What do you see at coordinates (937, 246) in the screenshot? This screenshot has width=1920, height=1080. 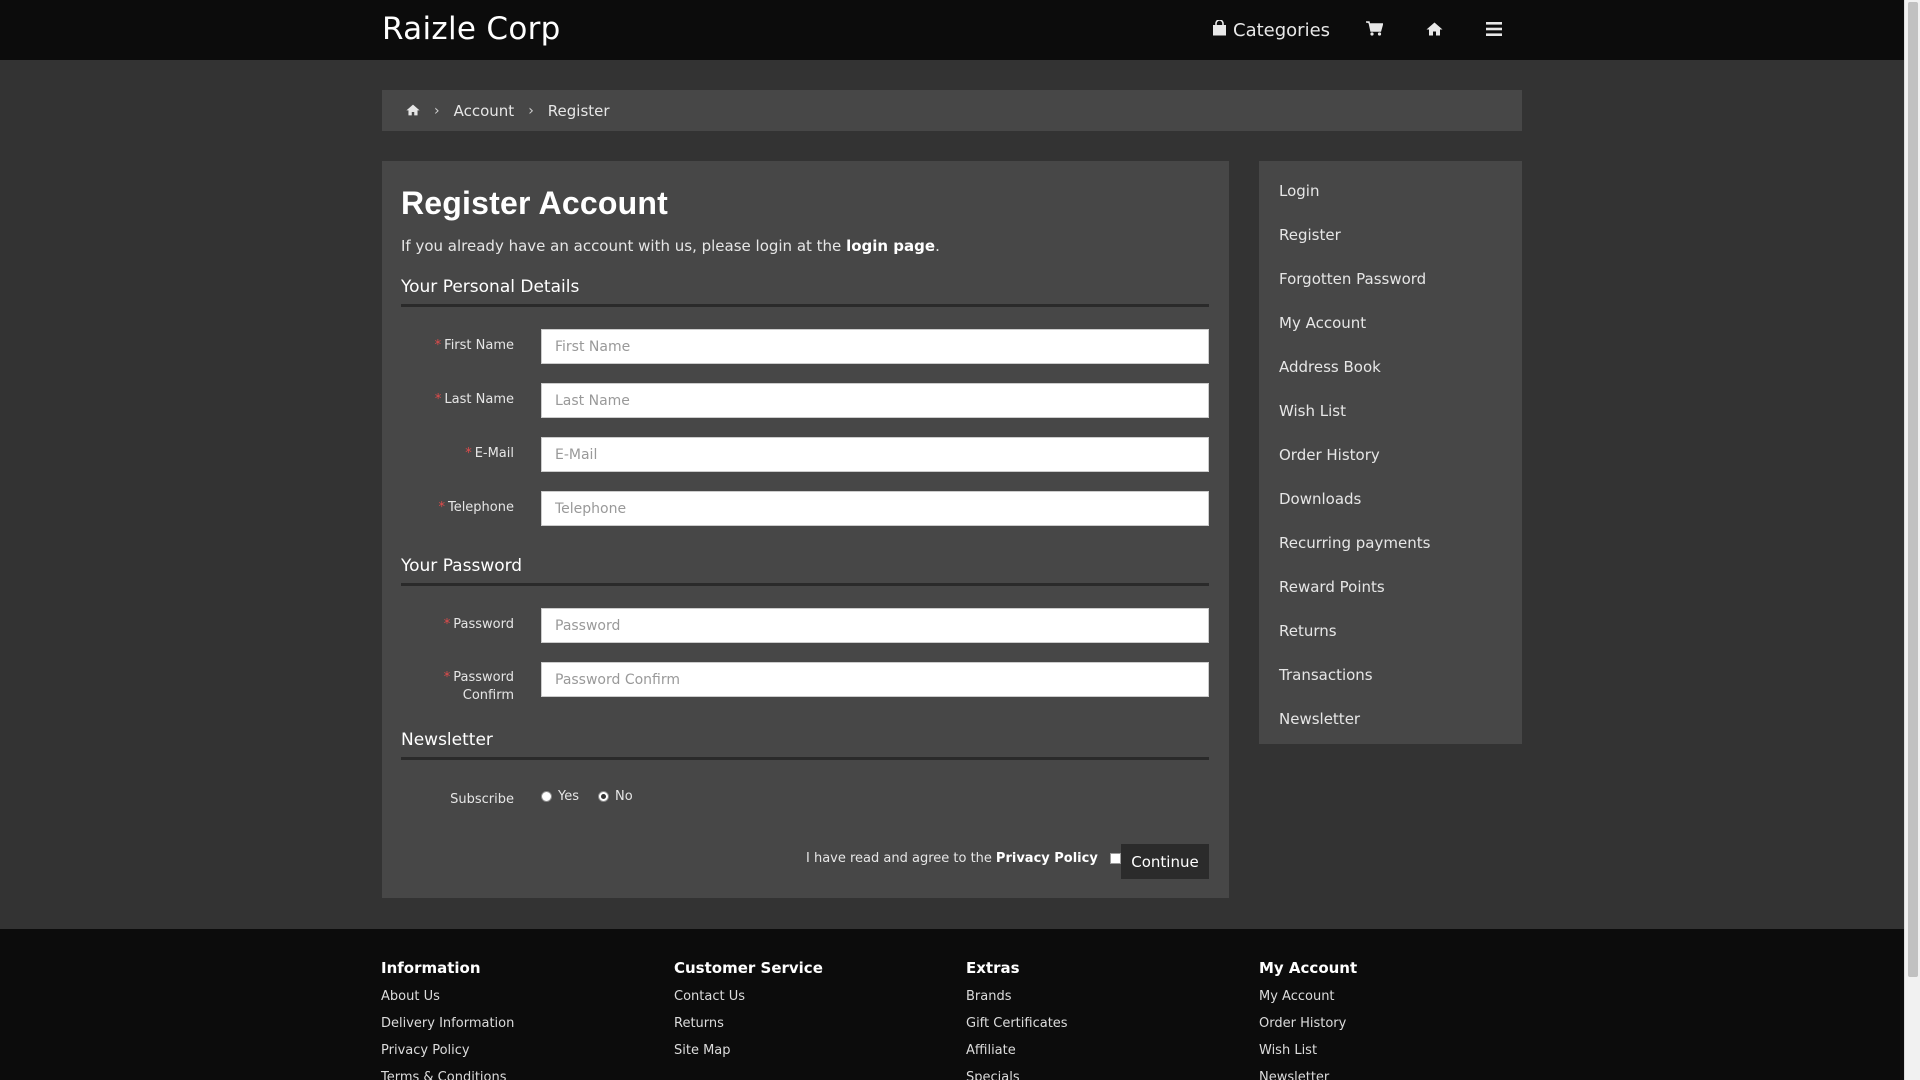 I see `intro-suffix: .` at bounding box center [937, 246].